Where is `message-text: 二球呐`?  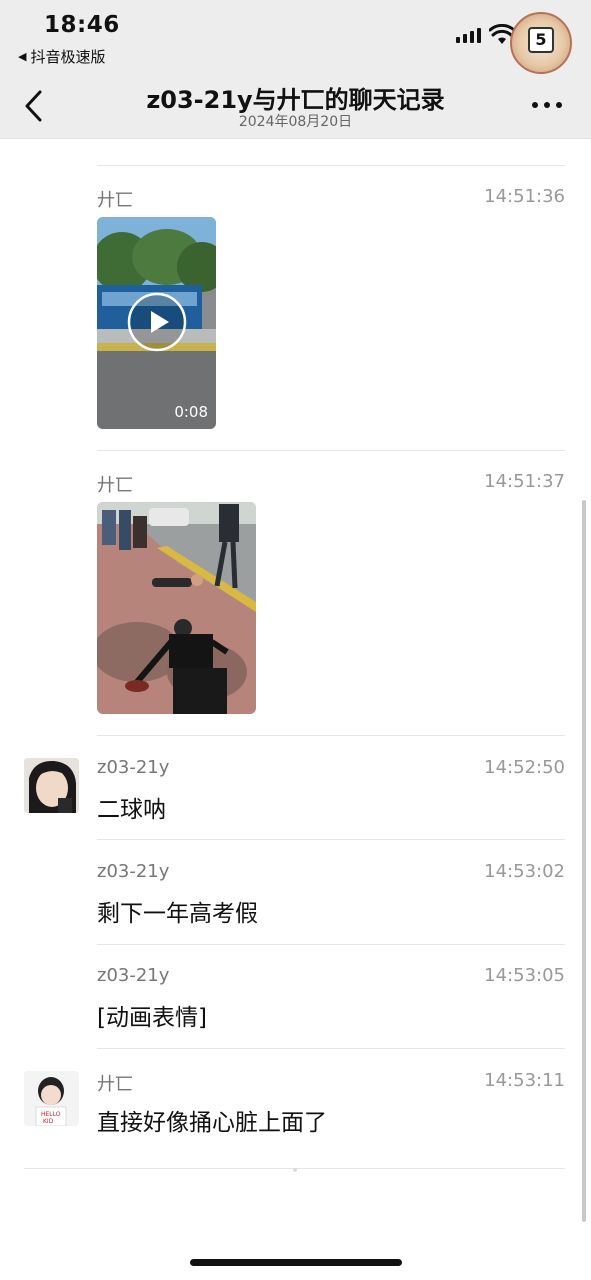
message-text: 二球呐 is located at coordinates (131, 810).